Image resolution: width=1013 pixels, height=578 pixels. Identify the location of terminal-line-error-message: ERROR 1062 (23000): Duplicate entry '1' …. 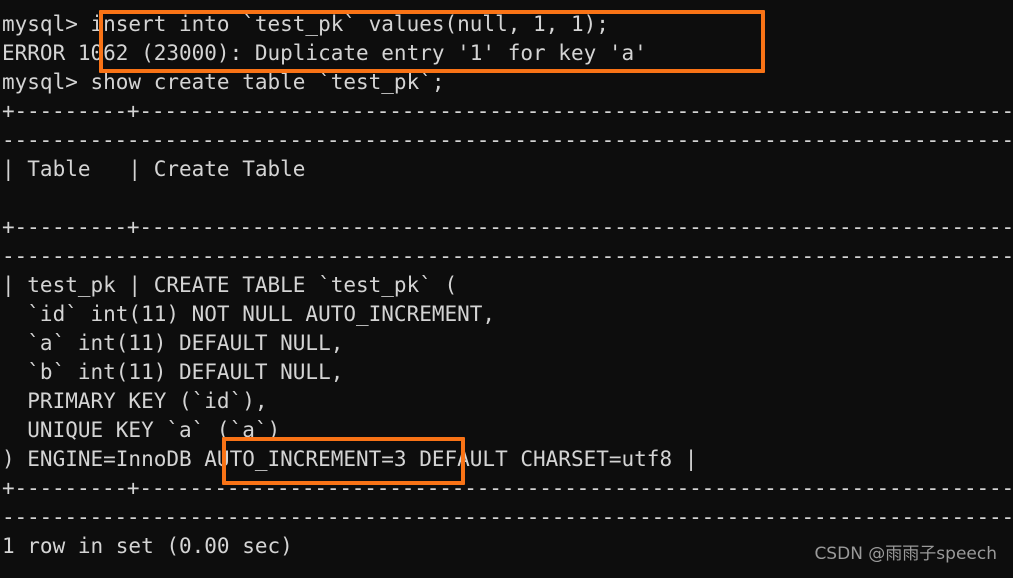
(324, 53).